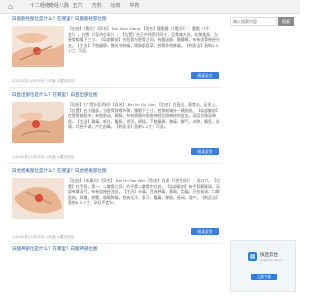  I want to click on article-card: 白腿神部位是什么？在哪里？白腿神部位图, so click(115, 252).